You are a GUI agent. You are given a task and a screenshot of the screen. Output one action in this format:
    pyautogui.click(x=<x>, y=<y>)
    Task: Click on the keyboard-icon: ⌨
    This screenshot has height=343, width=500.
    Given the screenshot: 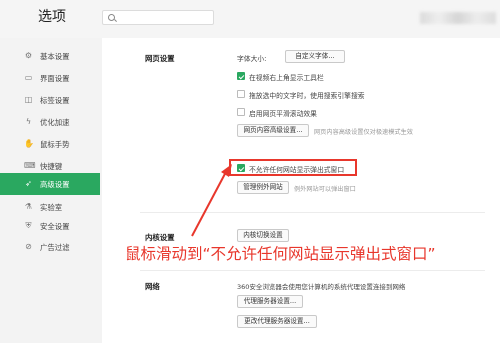 What is the action you would take?
    pyautogui.click(x=30, y=165)
    